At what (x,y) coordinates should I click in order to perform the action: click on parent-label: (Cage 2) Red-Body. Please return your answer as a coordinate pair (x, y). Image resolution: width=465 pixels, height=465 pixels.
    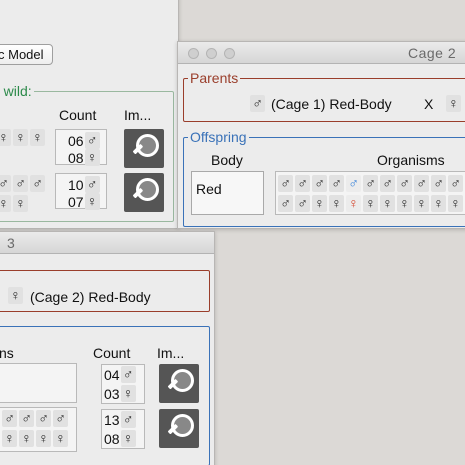
    Looking at the image, I should click on (90, 297).